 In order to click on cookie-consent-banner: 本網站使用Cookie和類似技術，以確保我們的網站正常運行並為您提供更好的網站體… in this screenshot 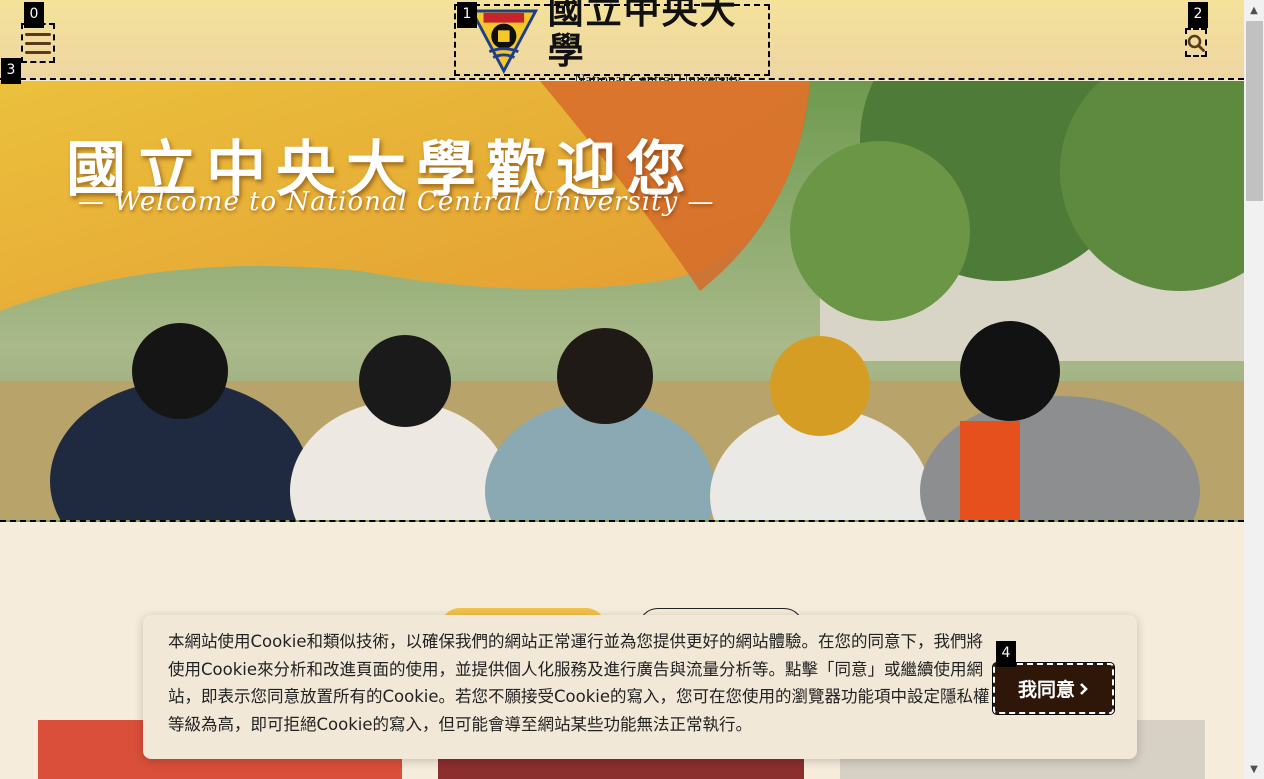, I will do `click(640, 687)`.